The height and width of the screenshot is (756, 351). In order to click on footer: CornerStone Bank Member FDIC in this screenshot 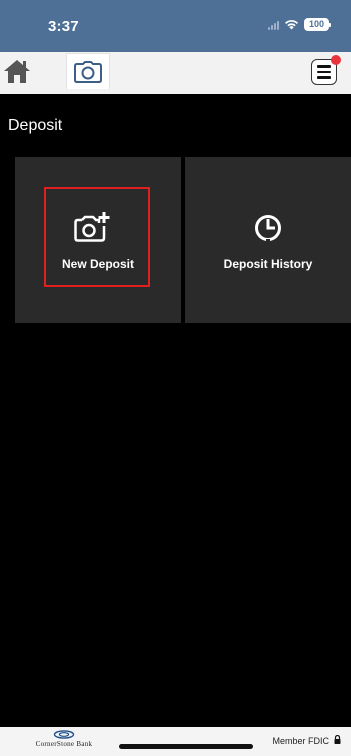, I will do `click(175, 741)`.